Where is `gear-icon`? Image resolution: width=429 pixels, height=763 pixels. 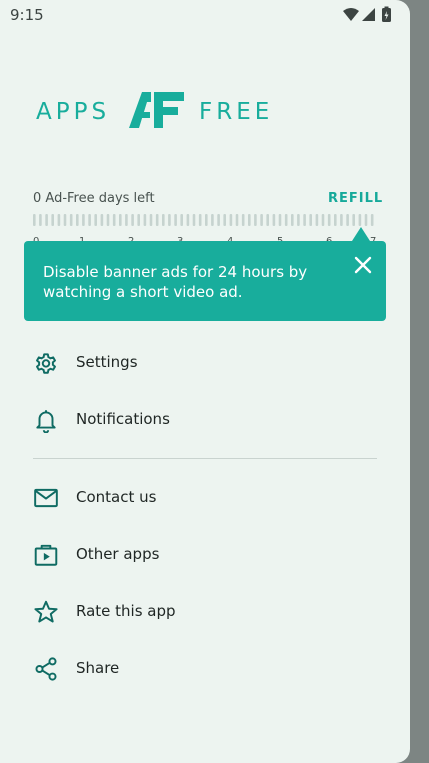 gear-icon is located at coordinates (46, 363).